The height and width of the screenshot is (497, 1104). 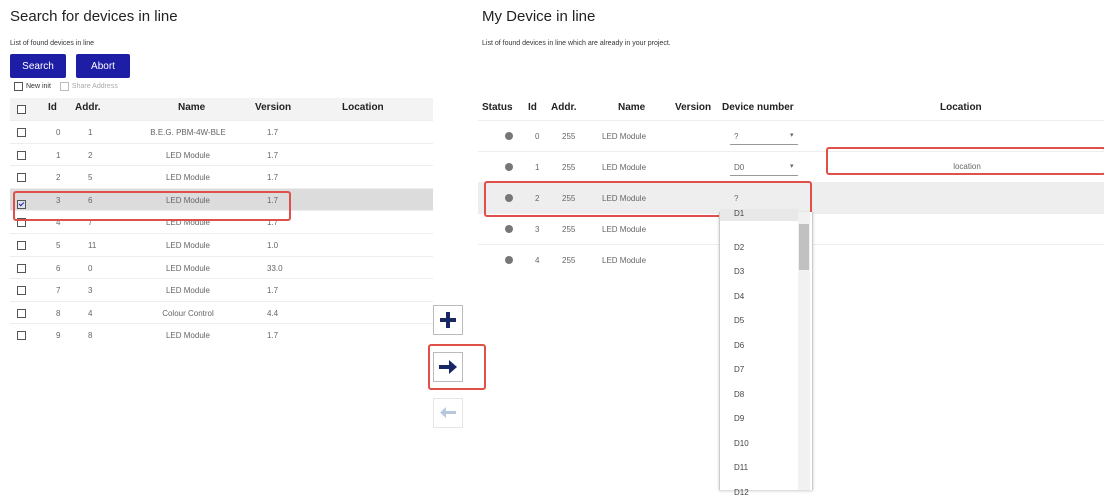 What do you see at coordinates (52, 43) in the screenshot?
I see `left-panel-subtitle: List of found devices in line` at bounding box center [52, 43].